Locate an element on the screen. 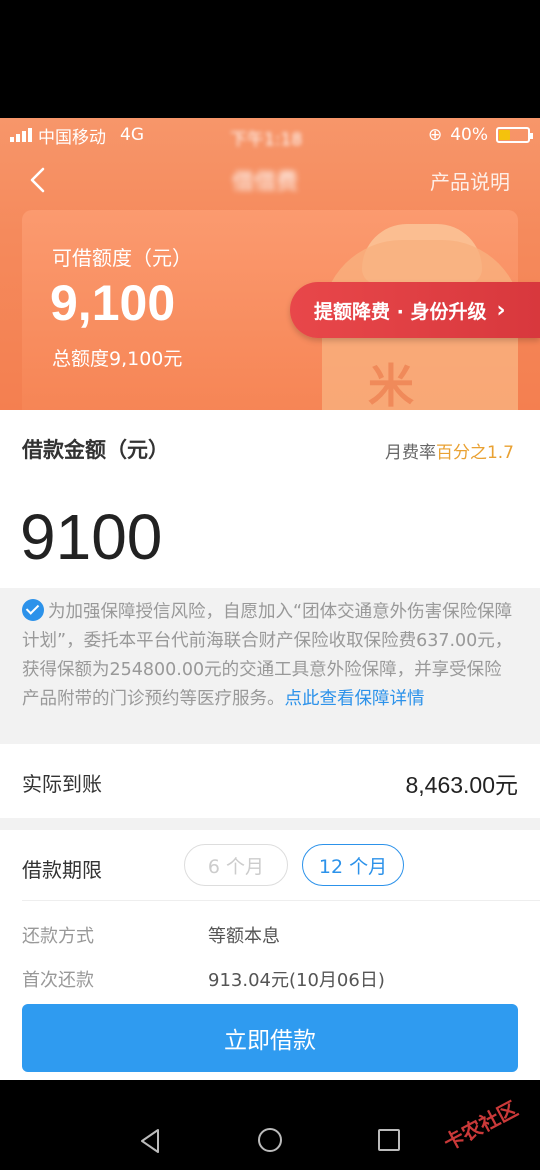 This screenshot has height=1170, width=540. loan-amount-heading: 借款金额（元） is located at coordinates (95, 450).